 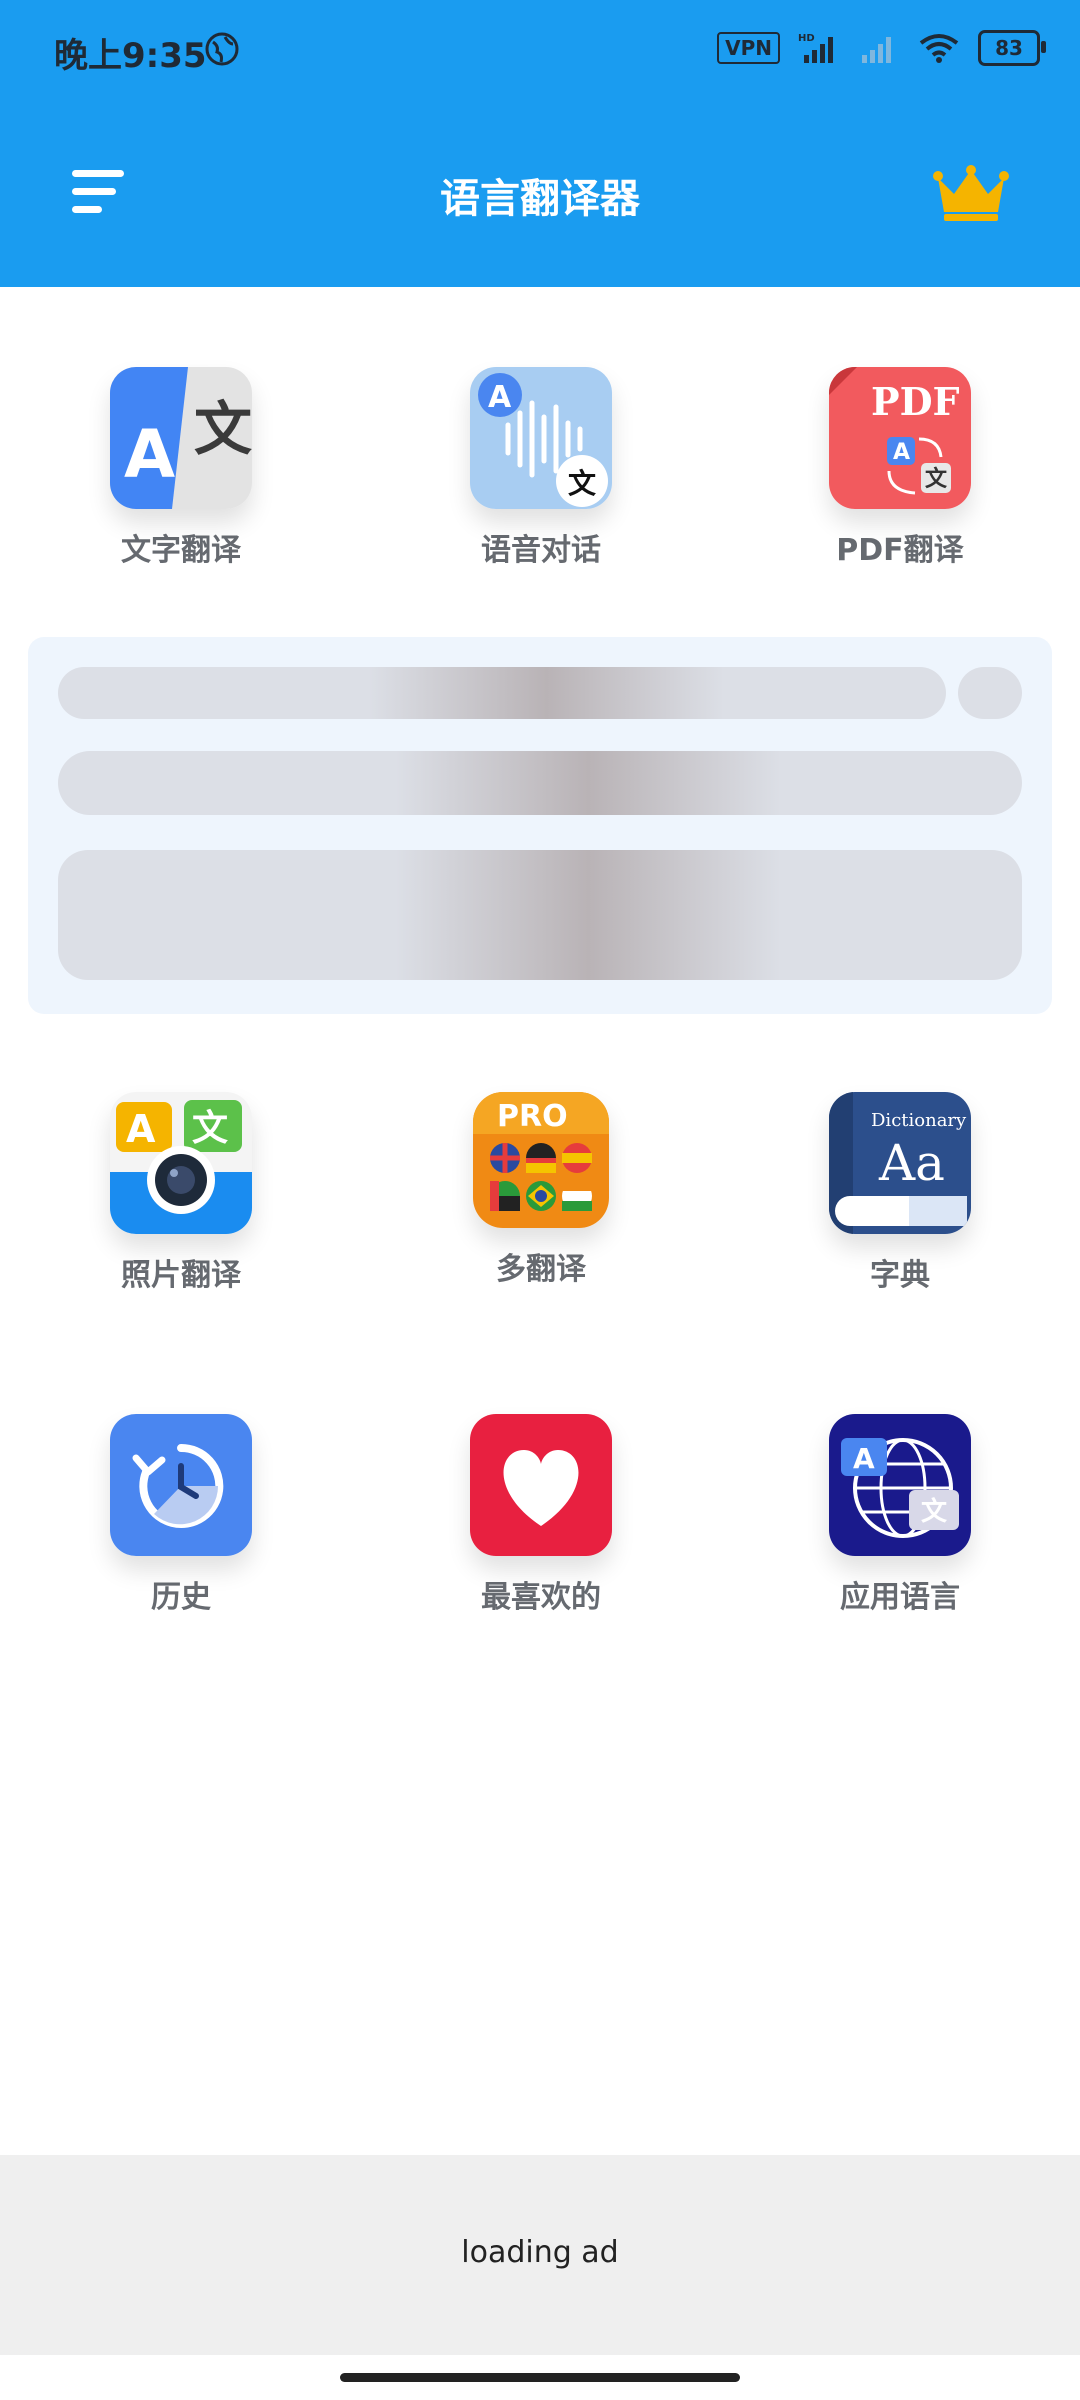 What do you see at coordinates (541, 550) in the screenshot?
I see `feature-label: 语音对话` at bounding box center [541, 550].